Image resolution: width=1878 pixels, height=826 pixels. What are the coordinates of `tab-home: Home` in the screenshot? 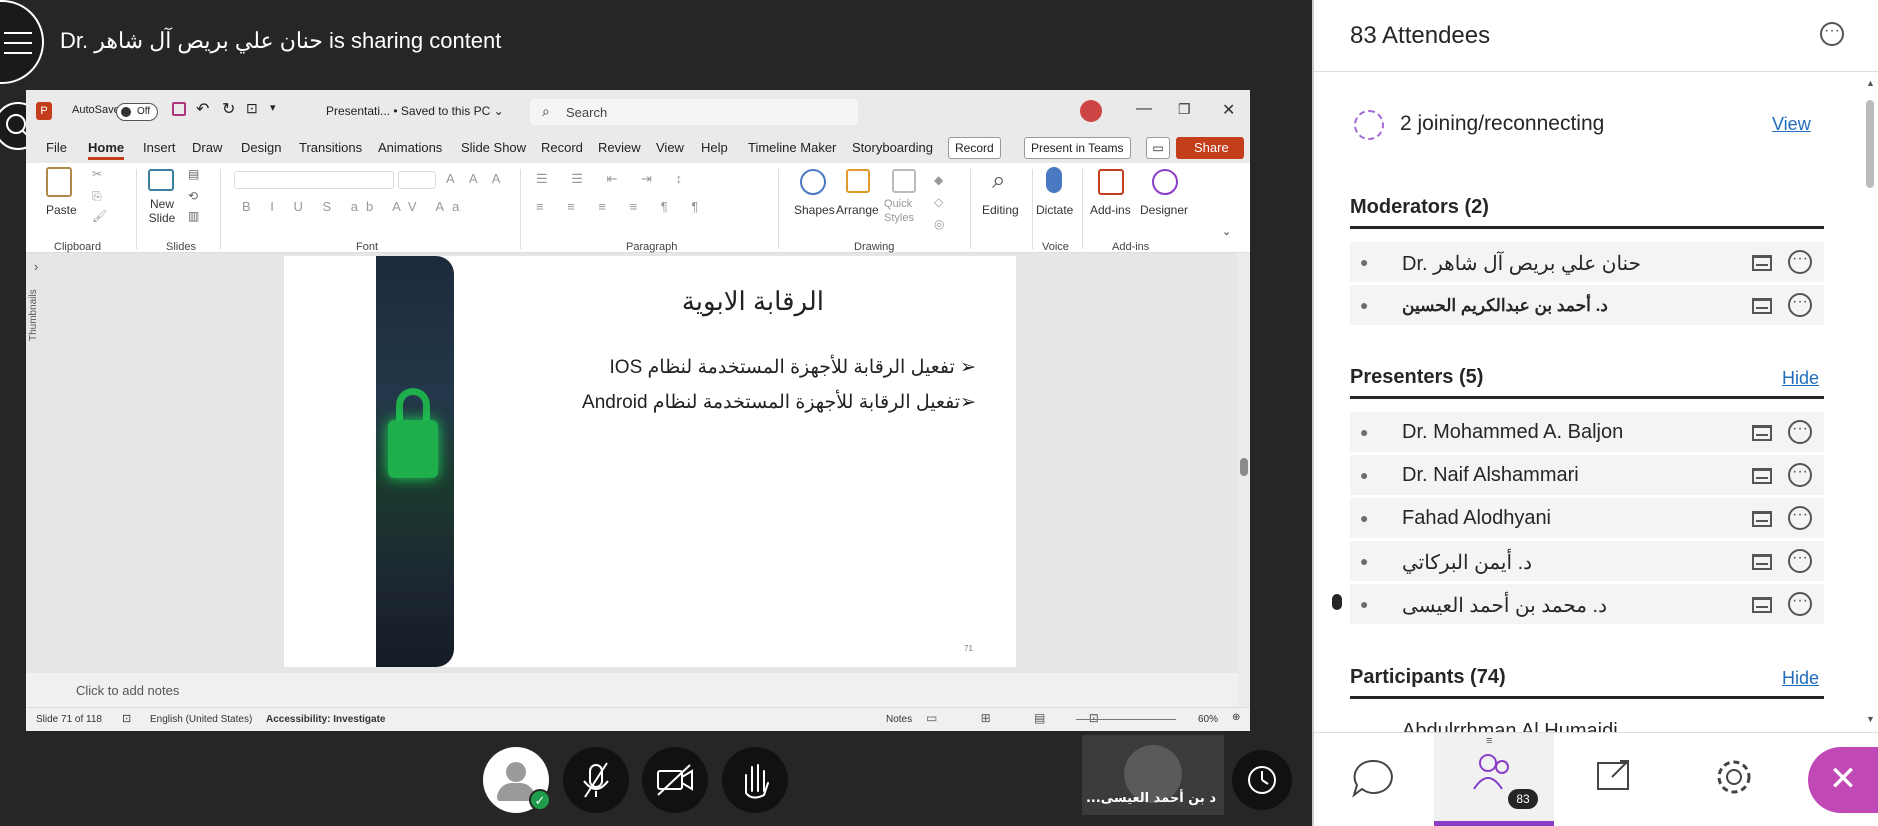 It's located at (106, 150).